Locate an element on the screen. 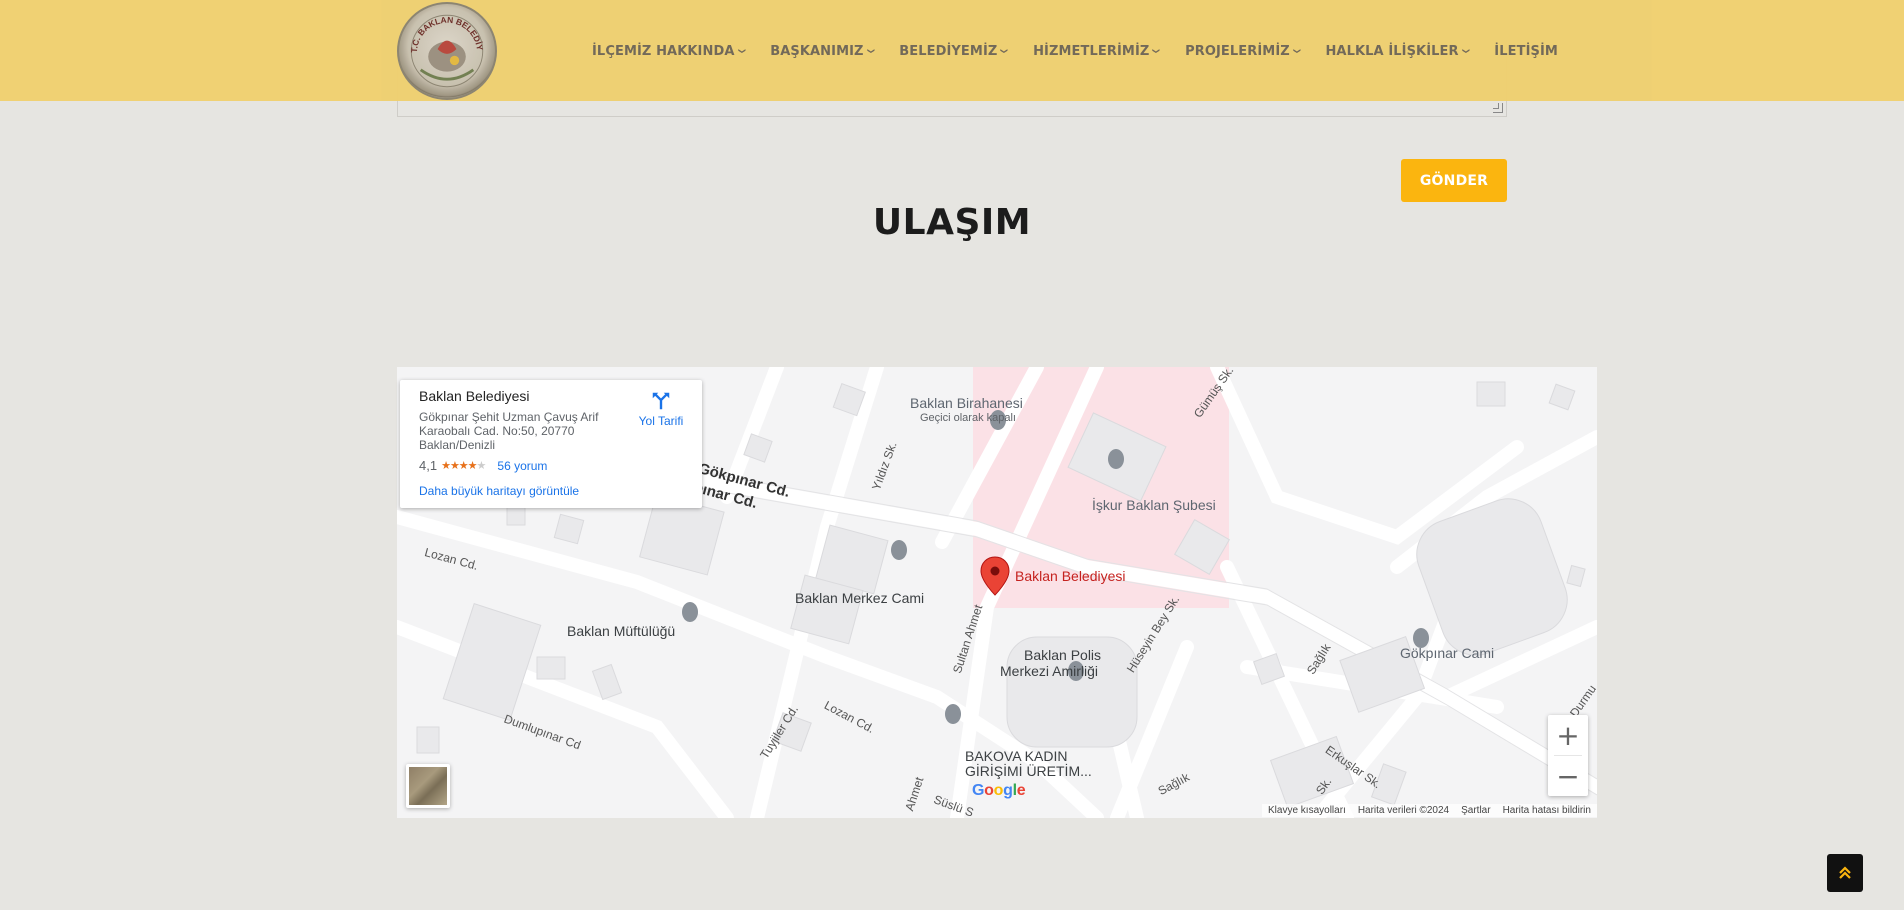 Image resolution: width=1904 pixels, height=910 pixels. nav-item: BAŞKANIMIZ ❯ is located at coordinates (822, 51).